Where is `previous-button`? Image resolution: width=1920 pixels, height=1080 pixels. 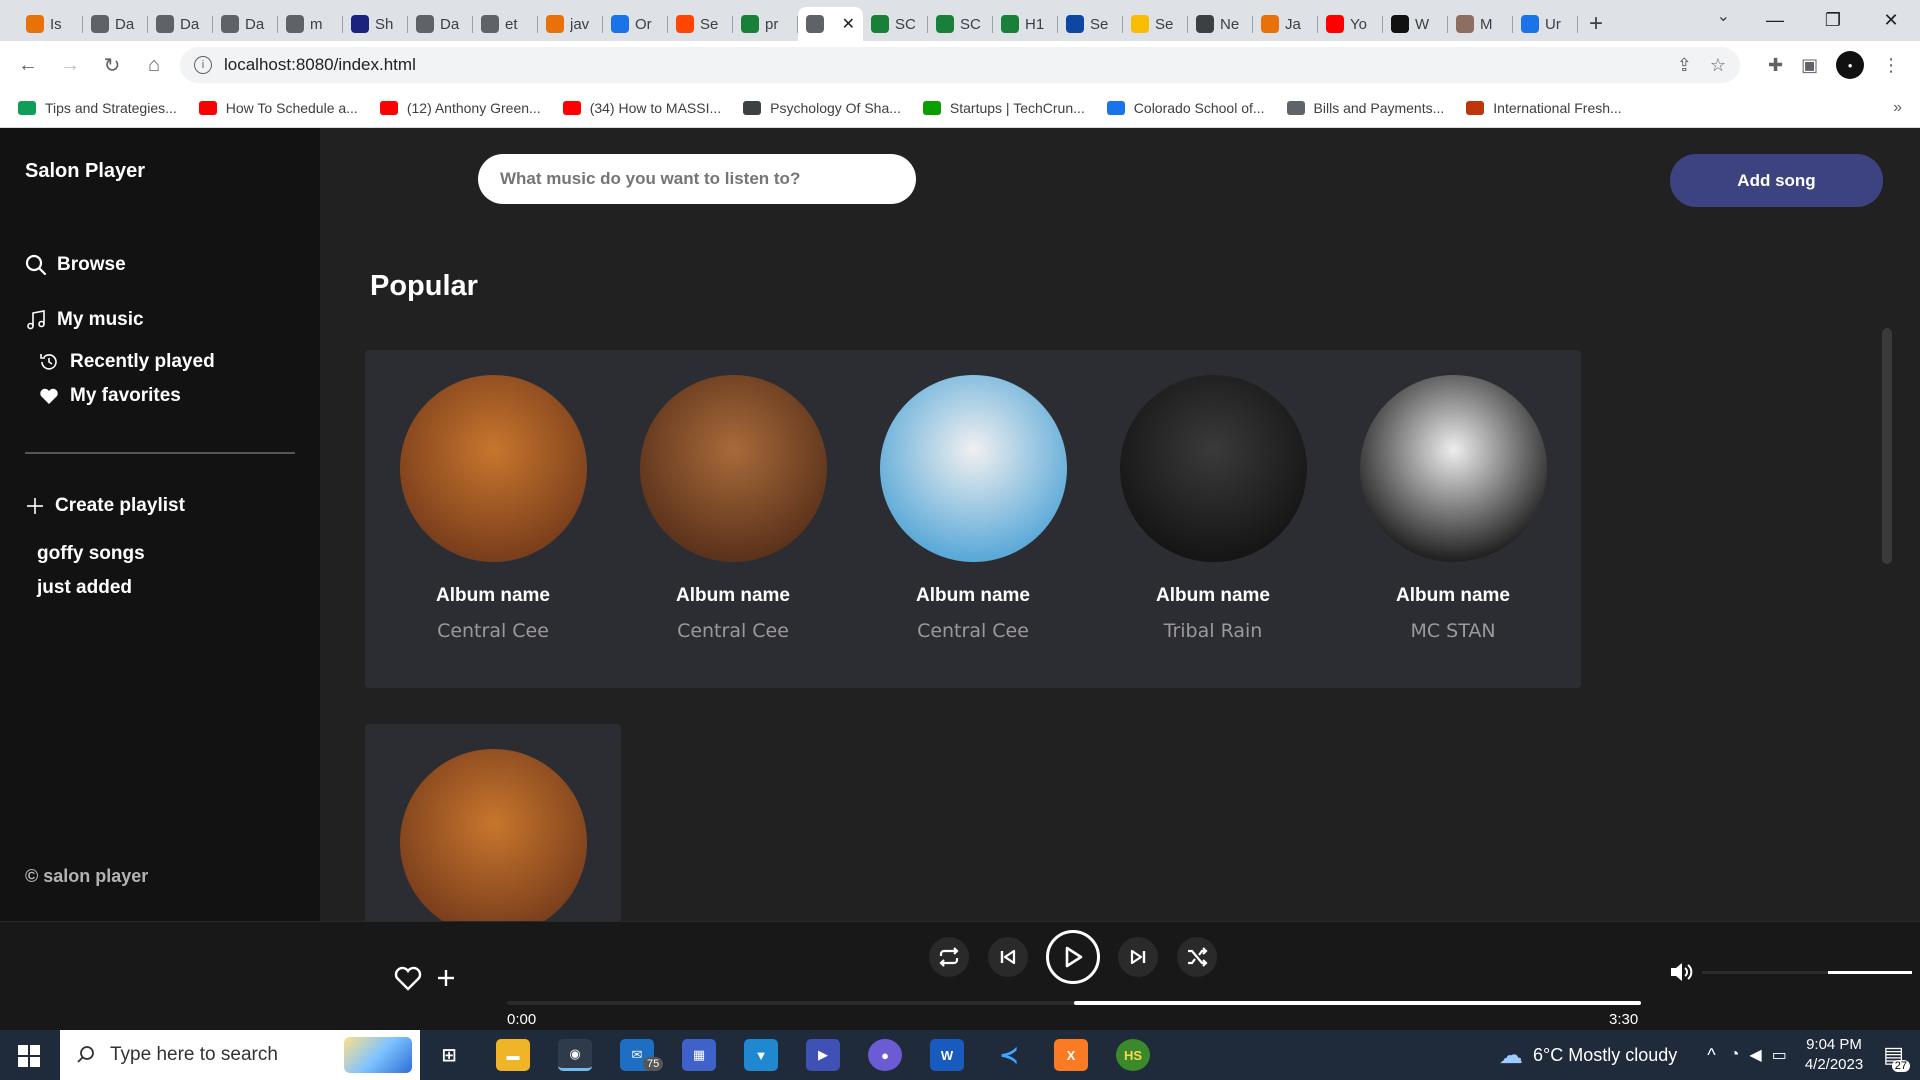
previous-button is located at coordinates (1008, 957).